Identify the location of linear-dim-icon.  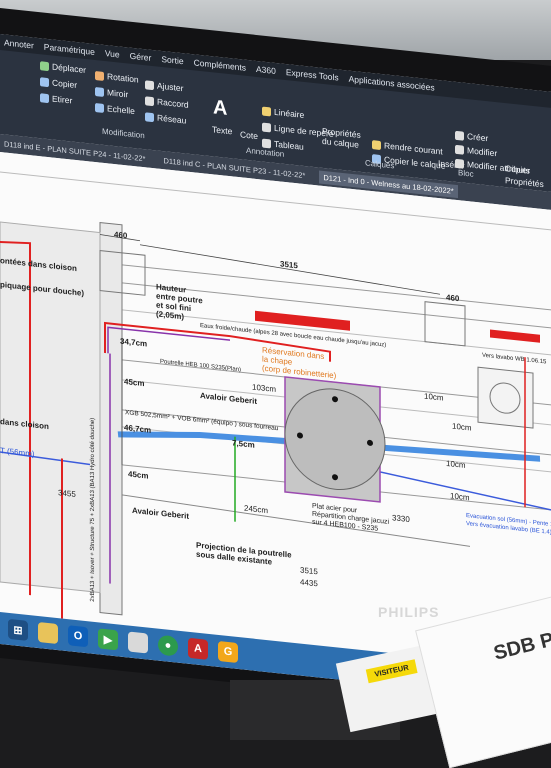
(266, 111).